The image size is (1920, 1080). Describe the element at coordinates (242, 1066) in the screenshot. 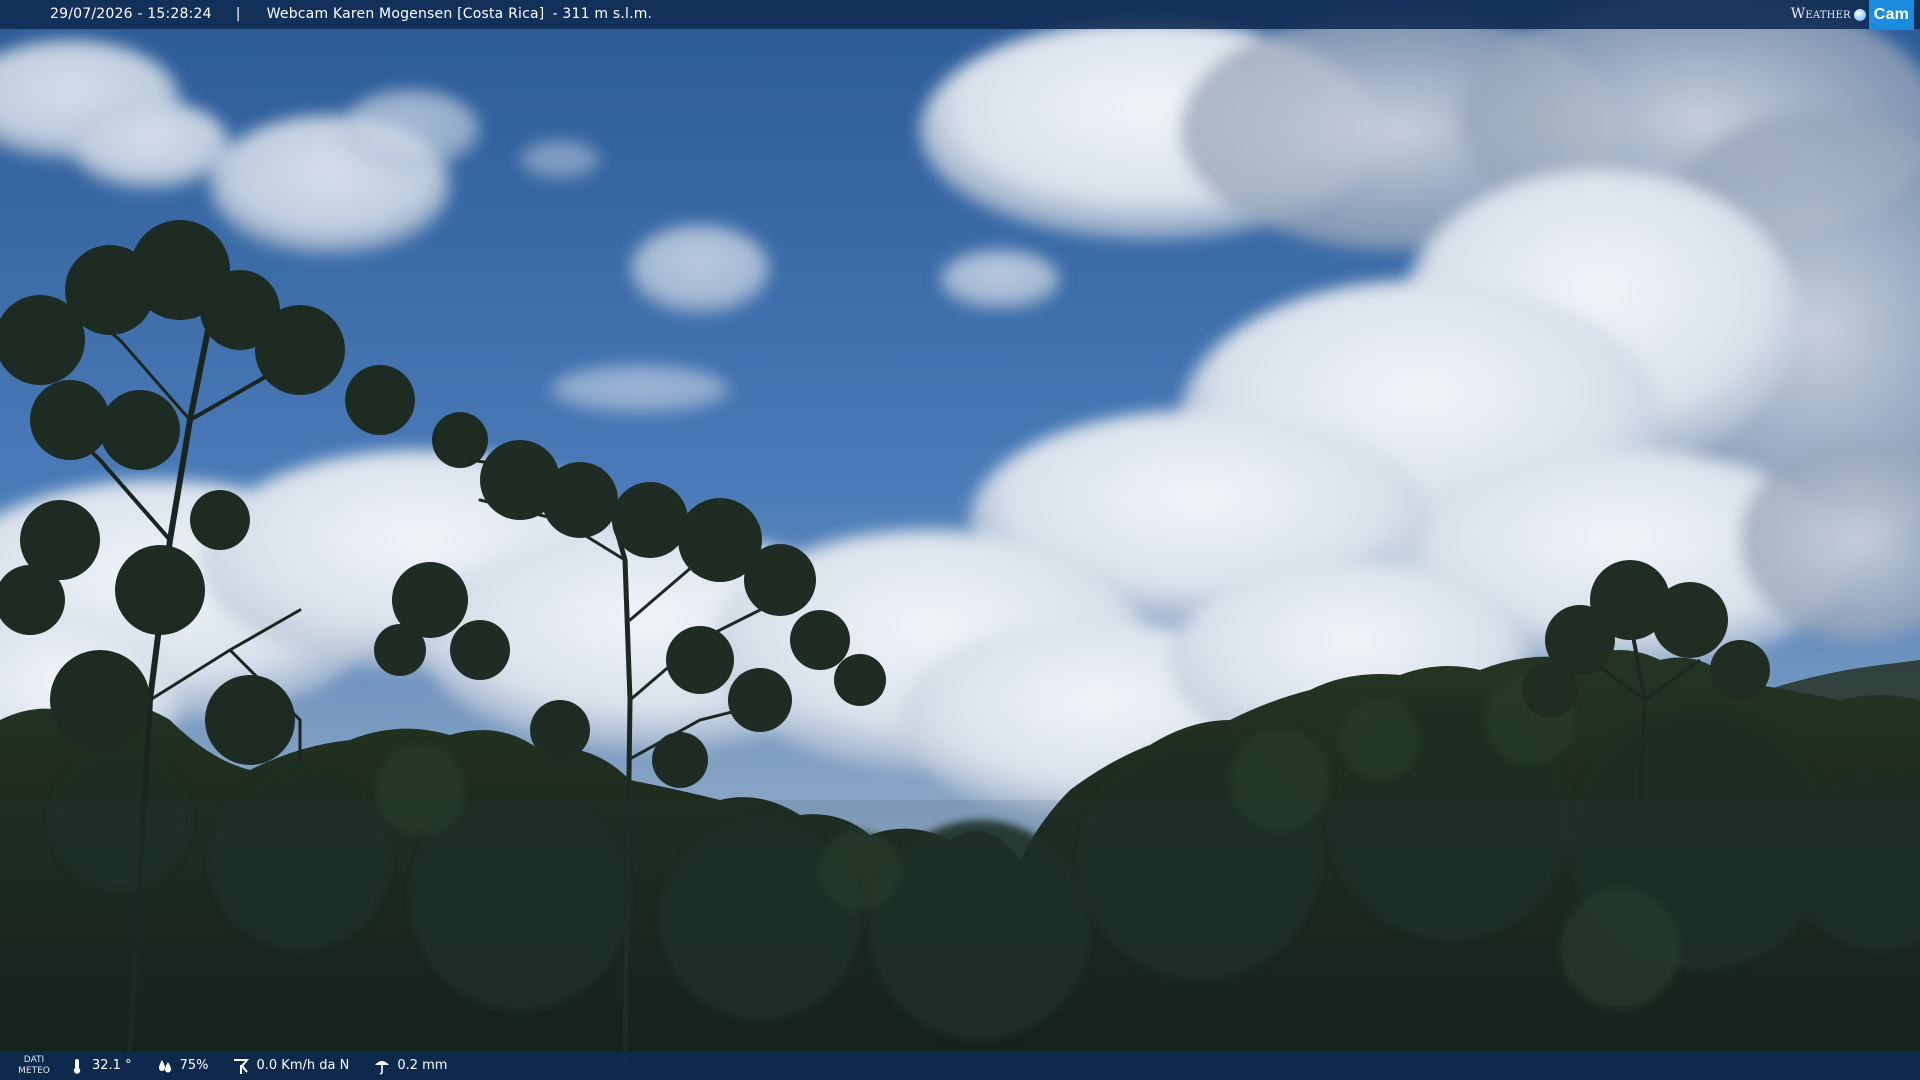

I see `wind-icon` at that location.